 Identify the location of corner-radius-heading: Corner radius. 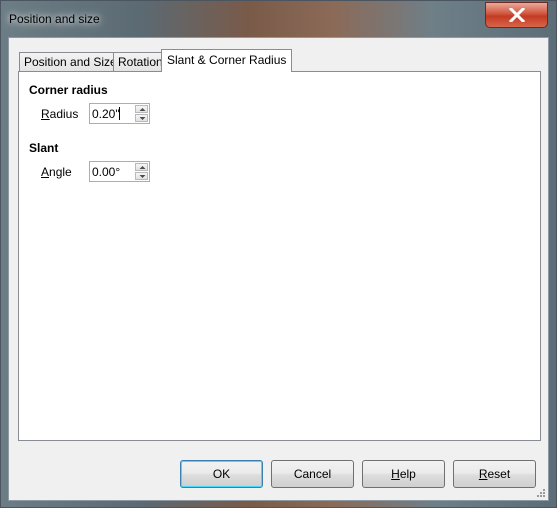
(68, 90).